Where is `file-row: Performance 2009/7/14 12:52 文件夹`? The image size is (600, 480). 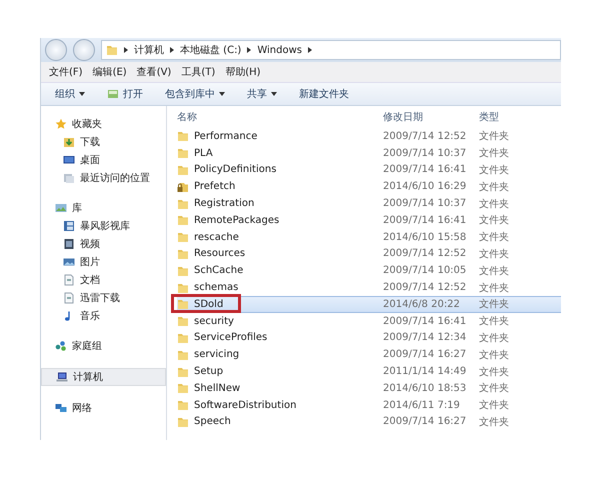
file-row: Performance 2009/7/14 12:52 文件夹 is located at coordinates (369, 136).